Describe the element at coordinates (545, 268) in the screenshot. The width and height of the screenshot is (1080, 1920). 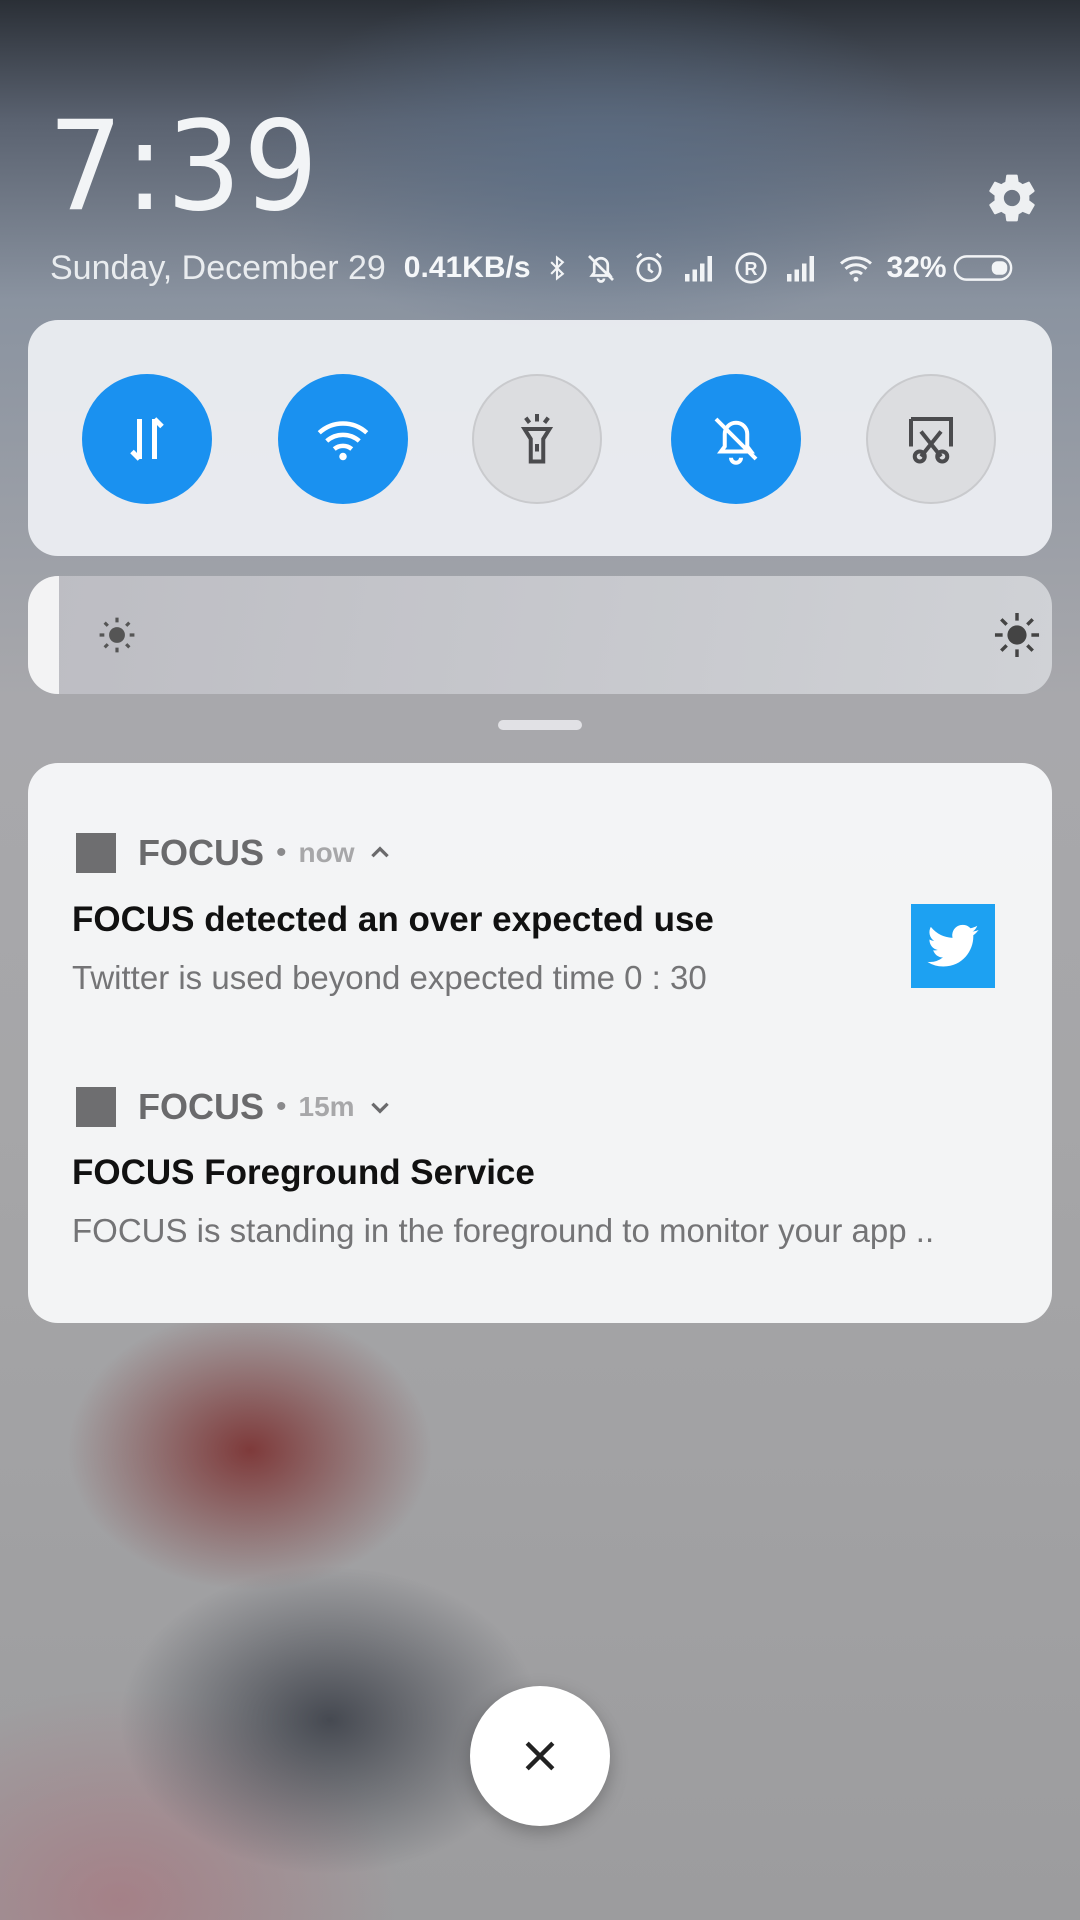
I see `status-row: Sunday, December 29 0.41KB/s R 32%` at that location.